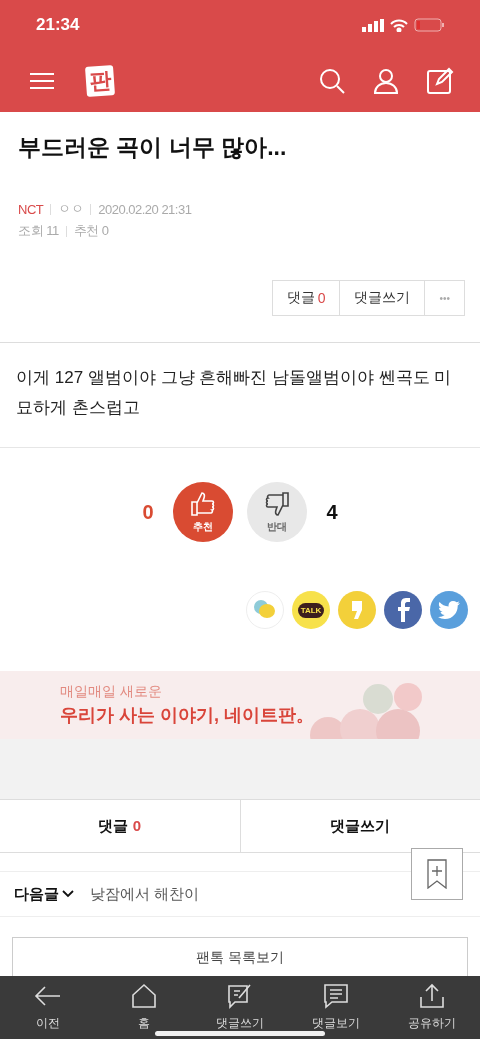 This screenshot has height=1039, width=480. What do you see at coordinates (386, 81) in the screenshot?
I see `person-icon` at bounding box center [386, 81].